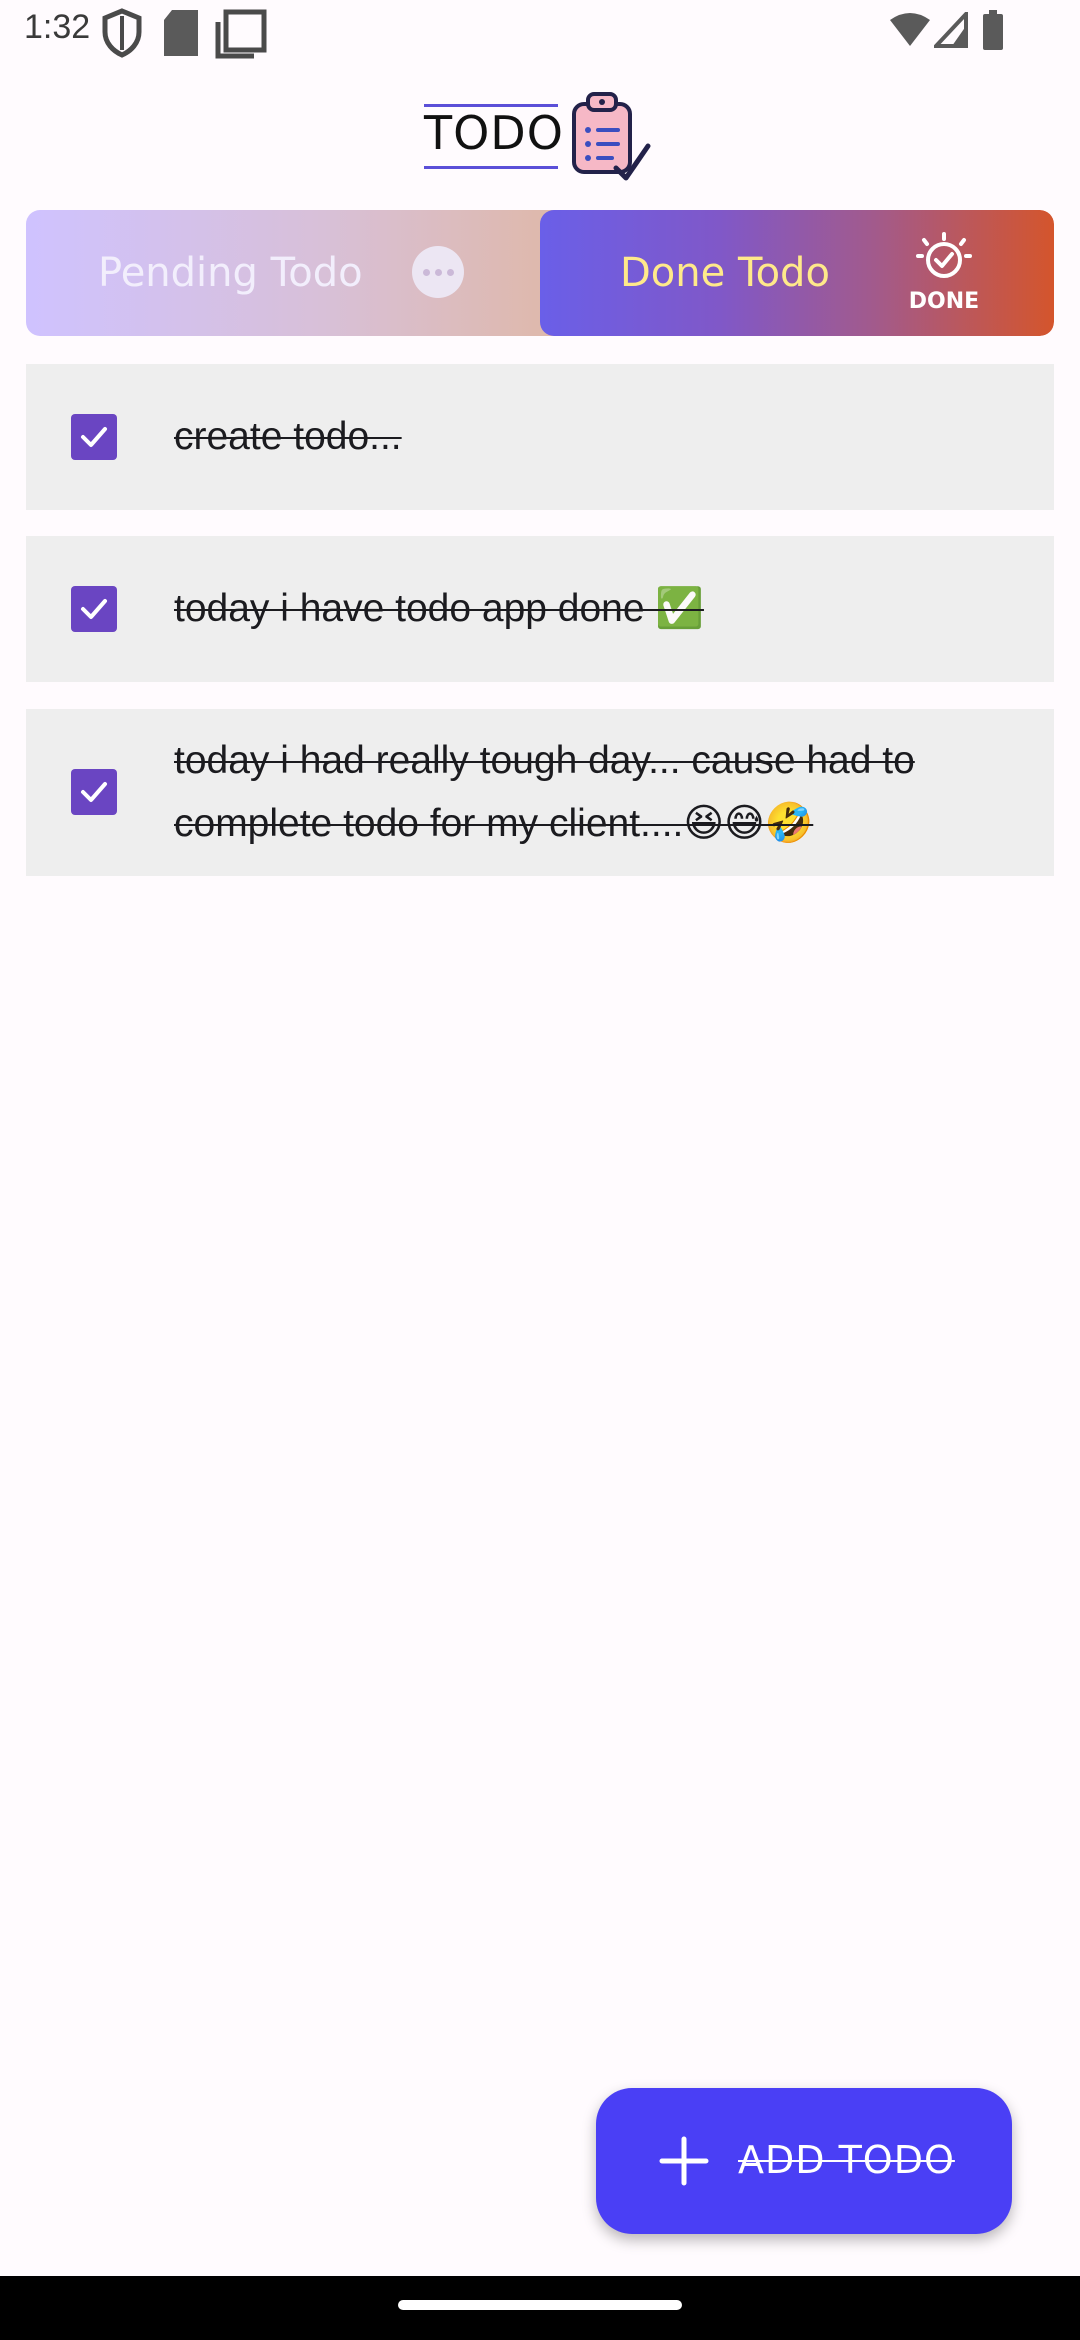 The height and width of the screenshot is (2340, 1080). What do you see at coordinates (494, 133) in the screenshot?
I see `logo-text: TODO` at bounding box center [494, 133].